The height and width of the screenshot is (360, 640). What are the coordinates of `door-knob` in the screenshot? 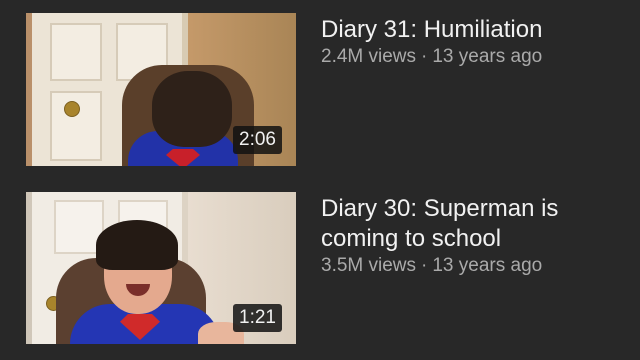 It's located at (72, 109).